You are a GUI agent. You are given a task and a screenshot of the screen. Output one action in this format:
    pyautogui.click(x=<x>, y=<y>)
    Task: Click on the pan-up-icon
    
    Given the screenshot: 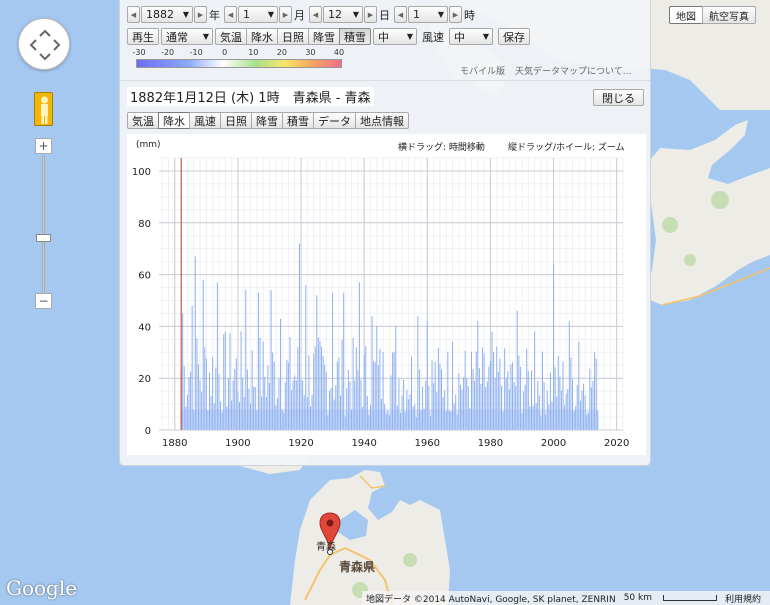 What is the action you would take?
    pyautogui.click(x=45, y=33)
    